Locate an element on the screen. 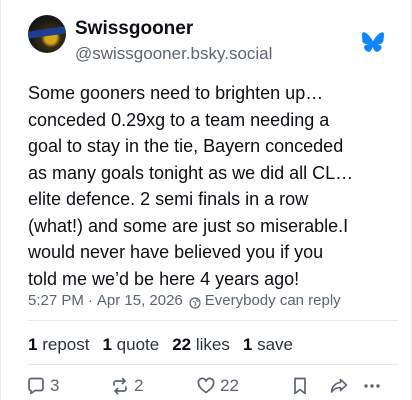 The width and height of the screenshot is (412, 400). reposts-stat: 1 repost is located at coordinates (58, 345).